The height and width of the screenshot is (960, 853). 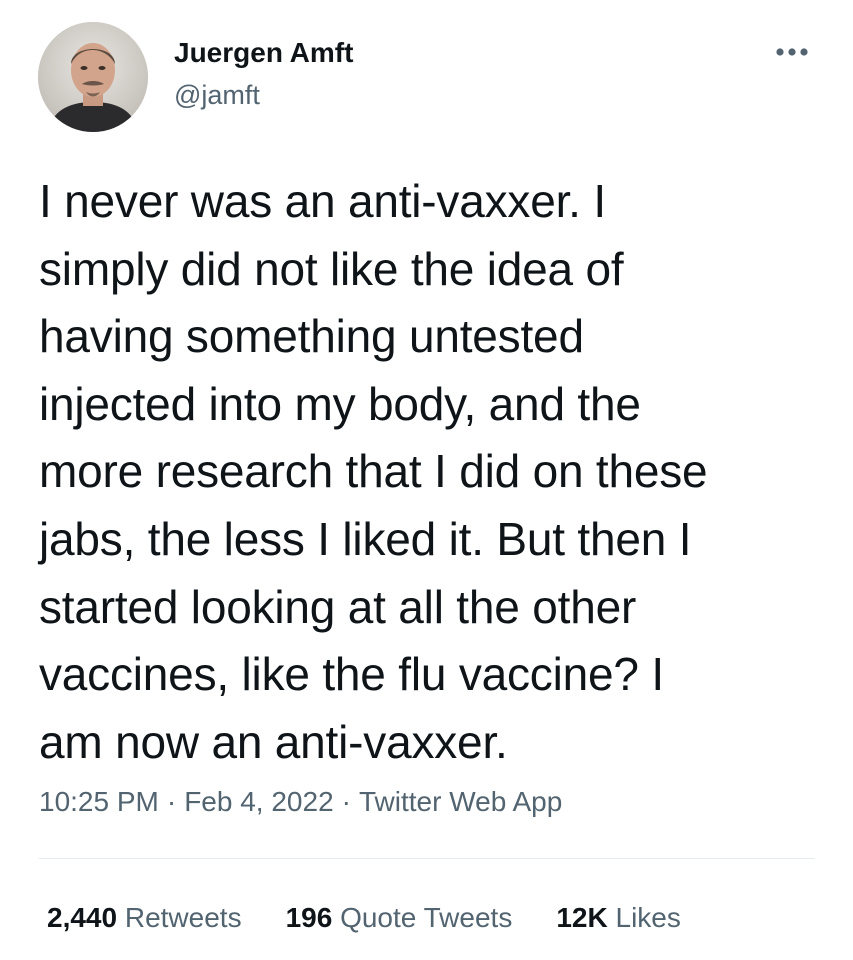 I want to click on avatar, so click(x=93, y=77).